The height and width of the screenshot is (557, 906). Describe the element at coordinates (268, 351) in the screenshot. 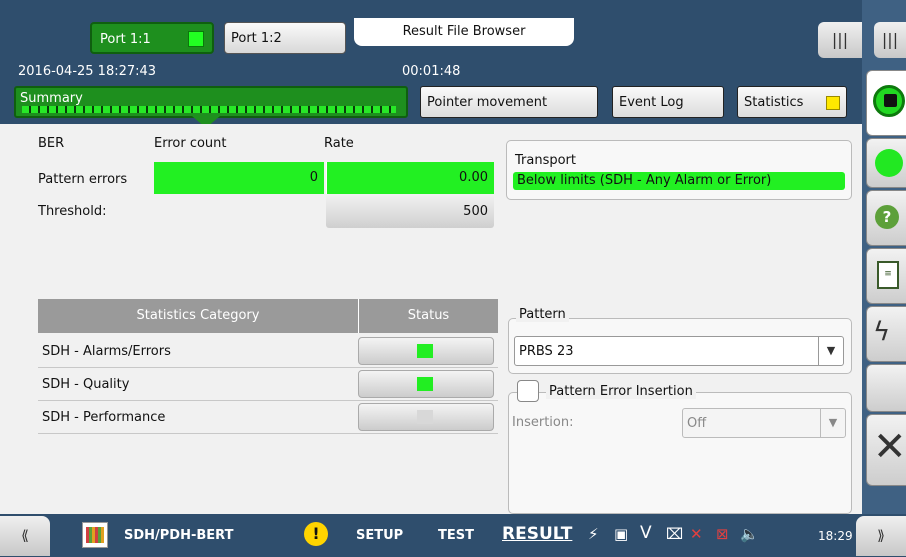

I see `table-row: SDH - Alarms/Errors` at that location.